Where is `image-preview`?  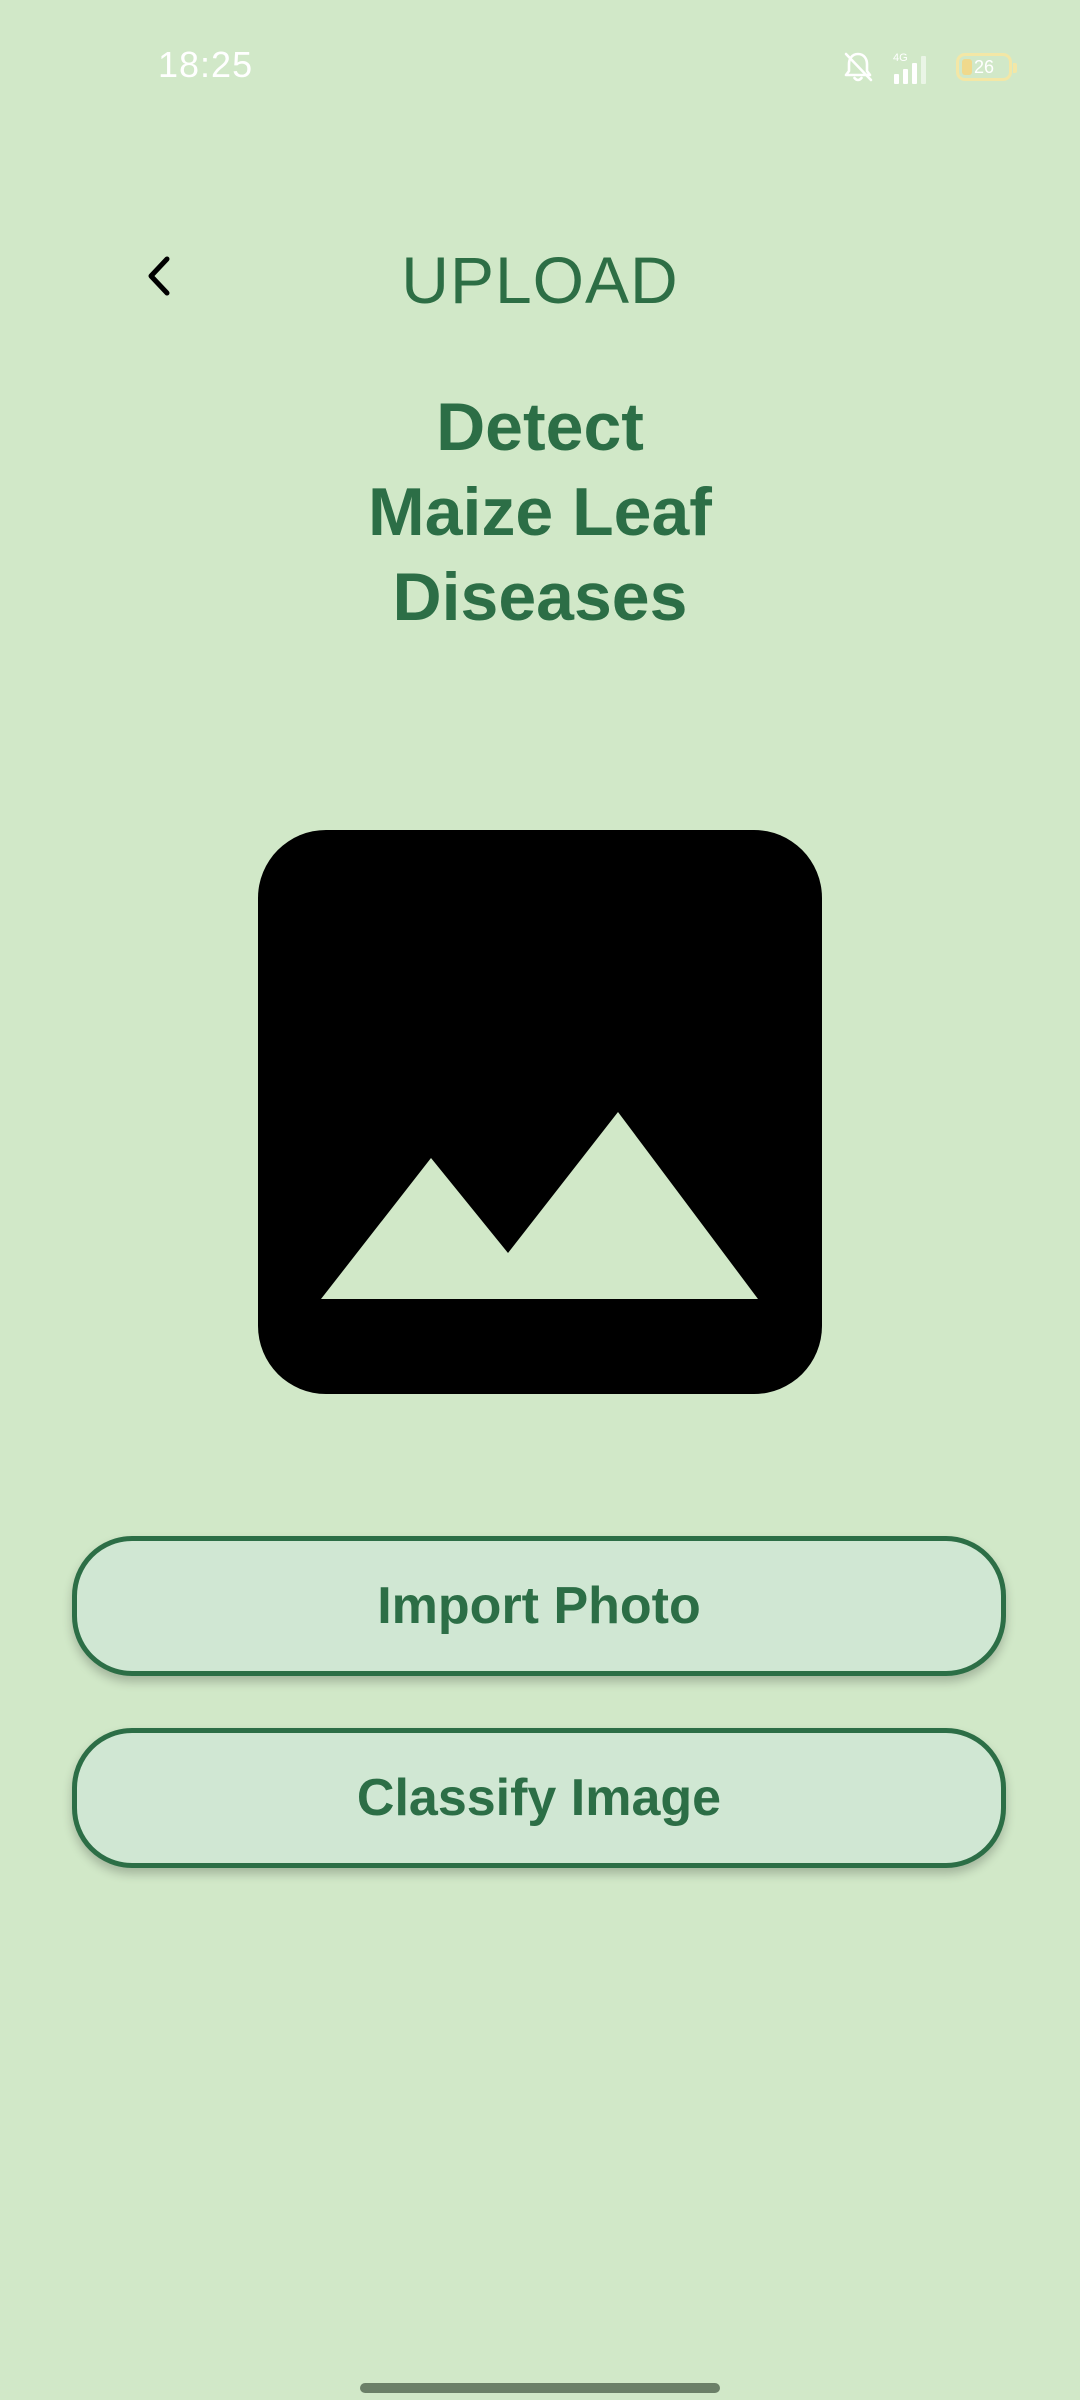 image-preview is located at coordinates (540, 1112).